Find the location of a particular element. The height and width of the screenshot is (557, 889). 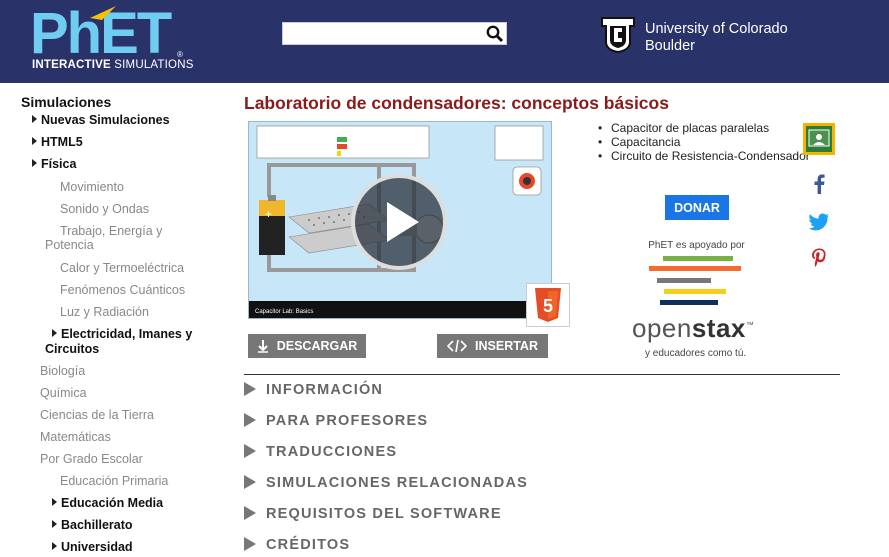

openstax-logo: openstax™ is located at coordinates (693, 328).